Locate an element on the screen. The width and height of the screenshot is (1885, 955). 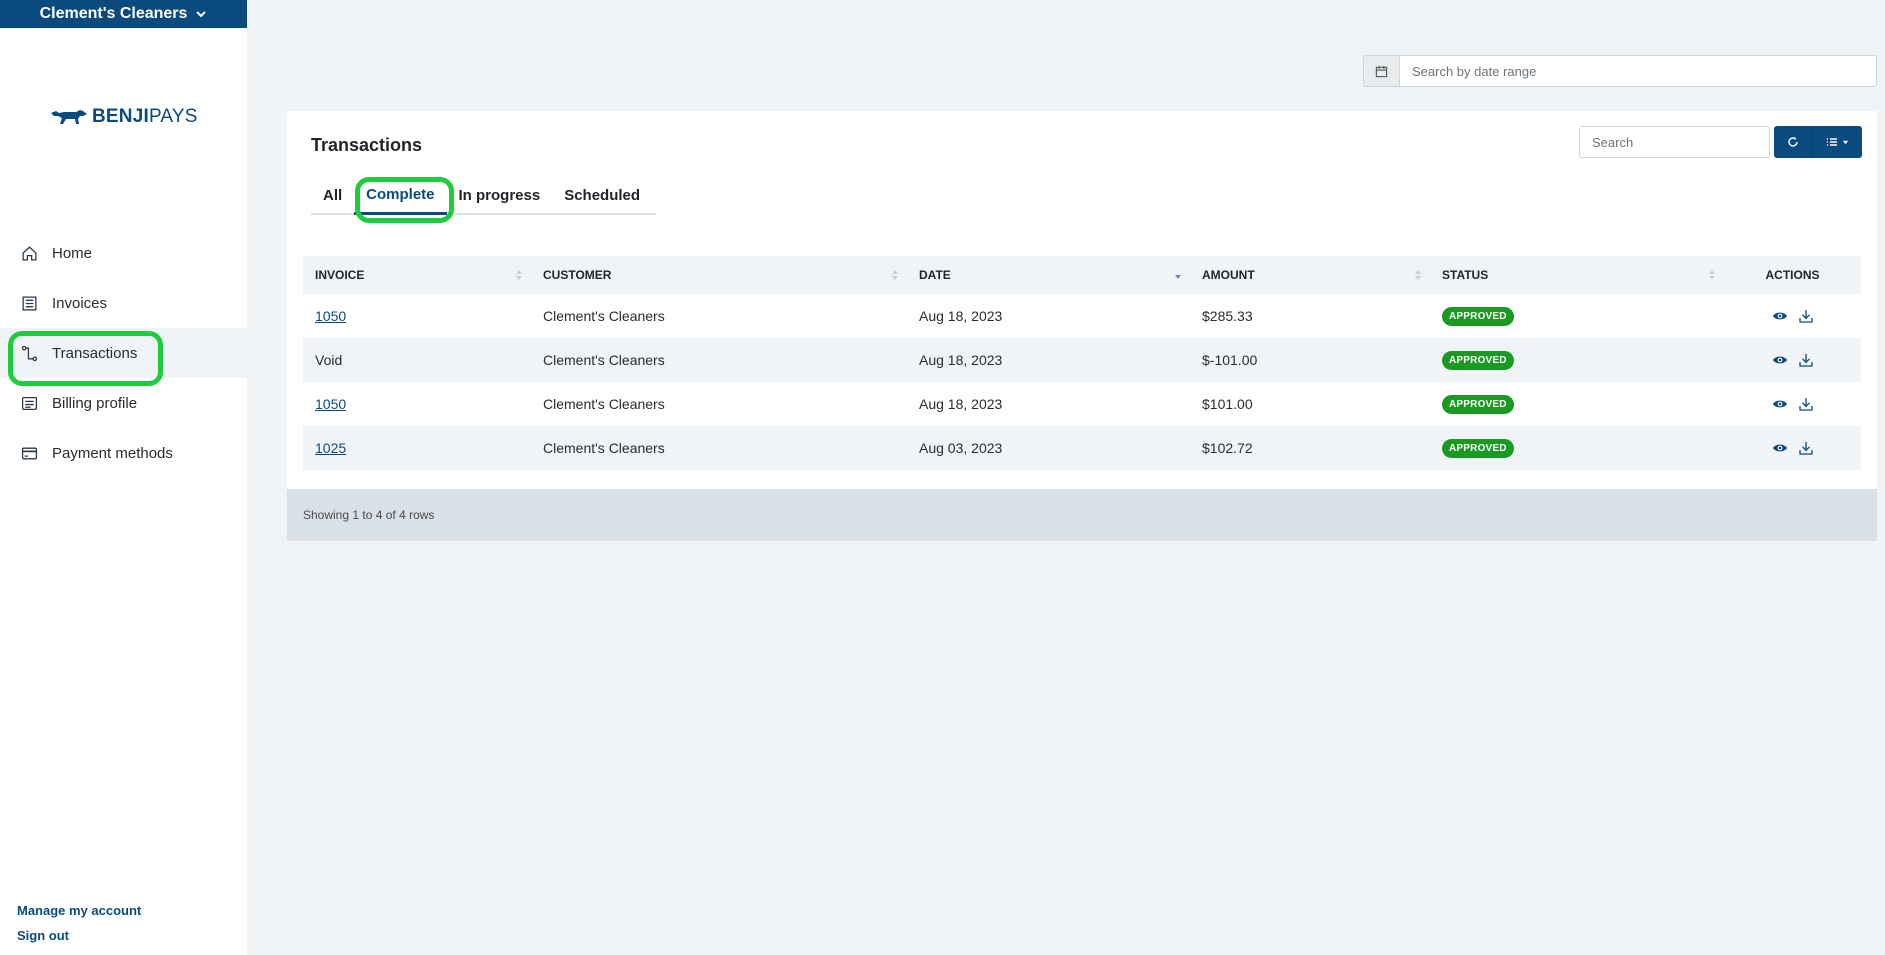
invoice-icon is located at coordinates (29, 303).